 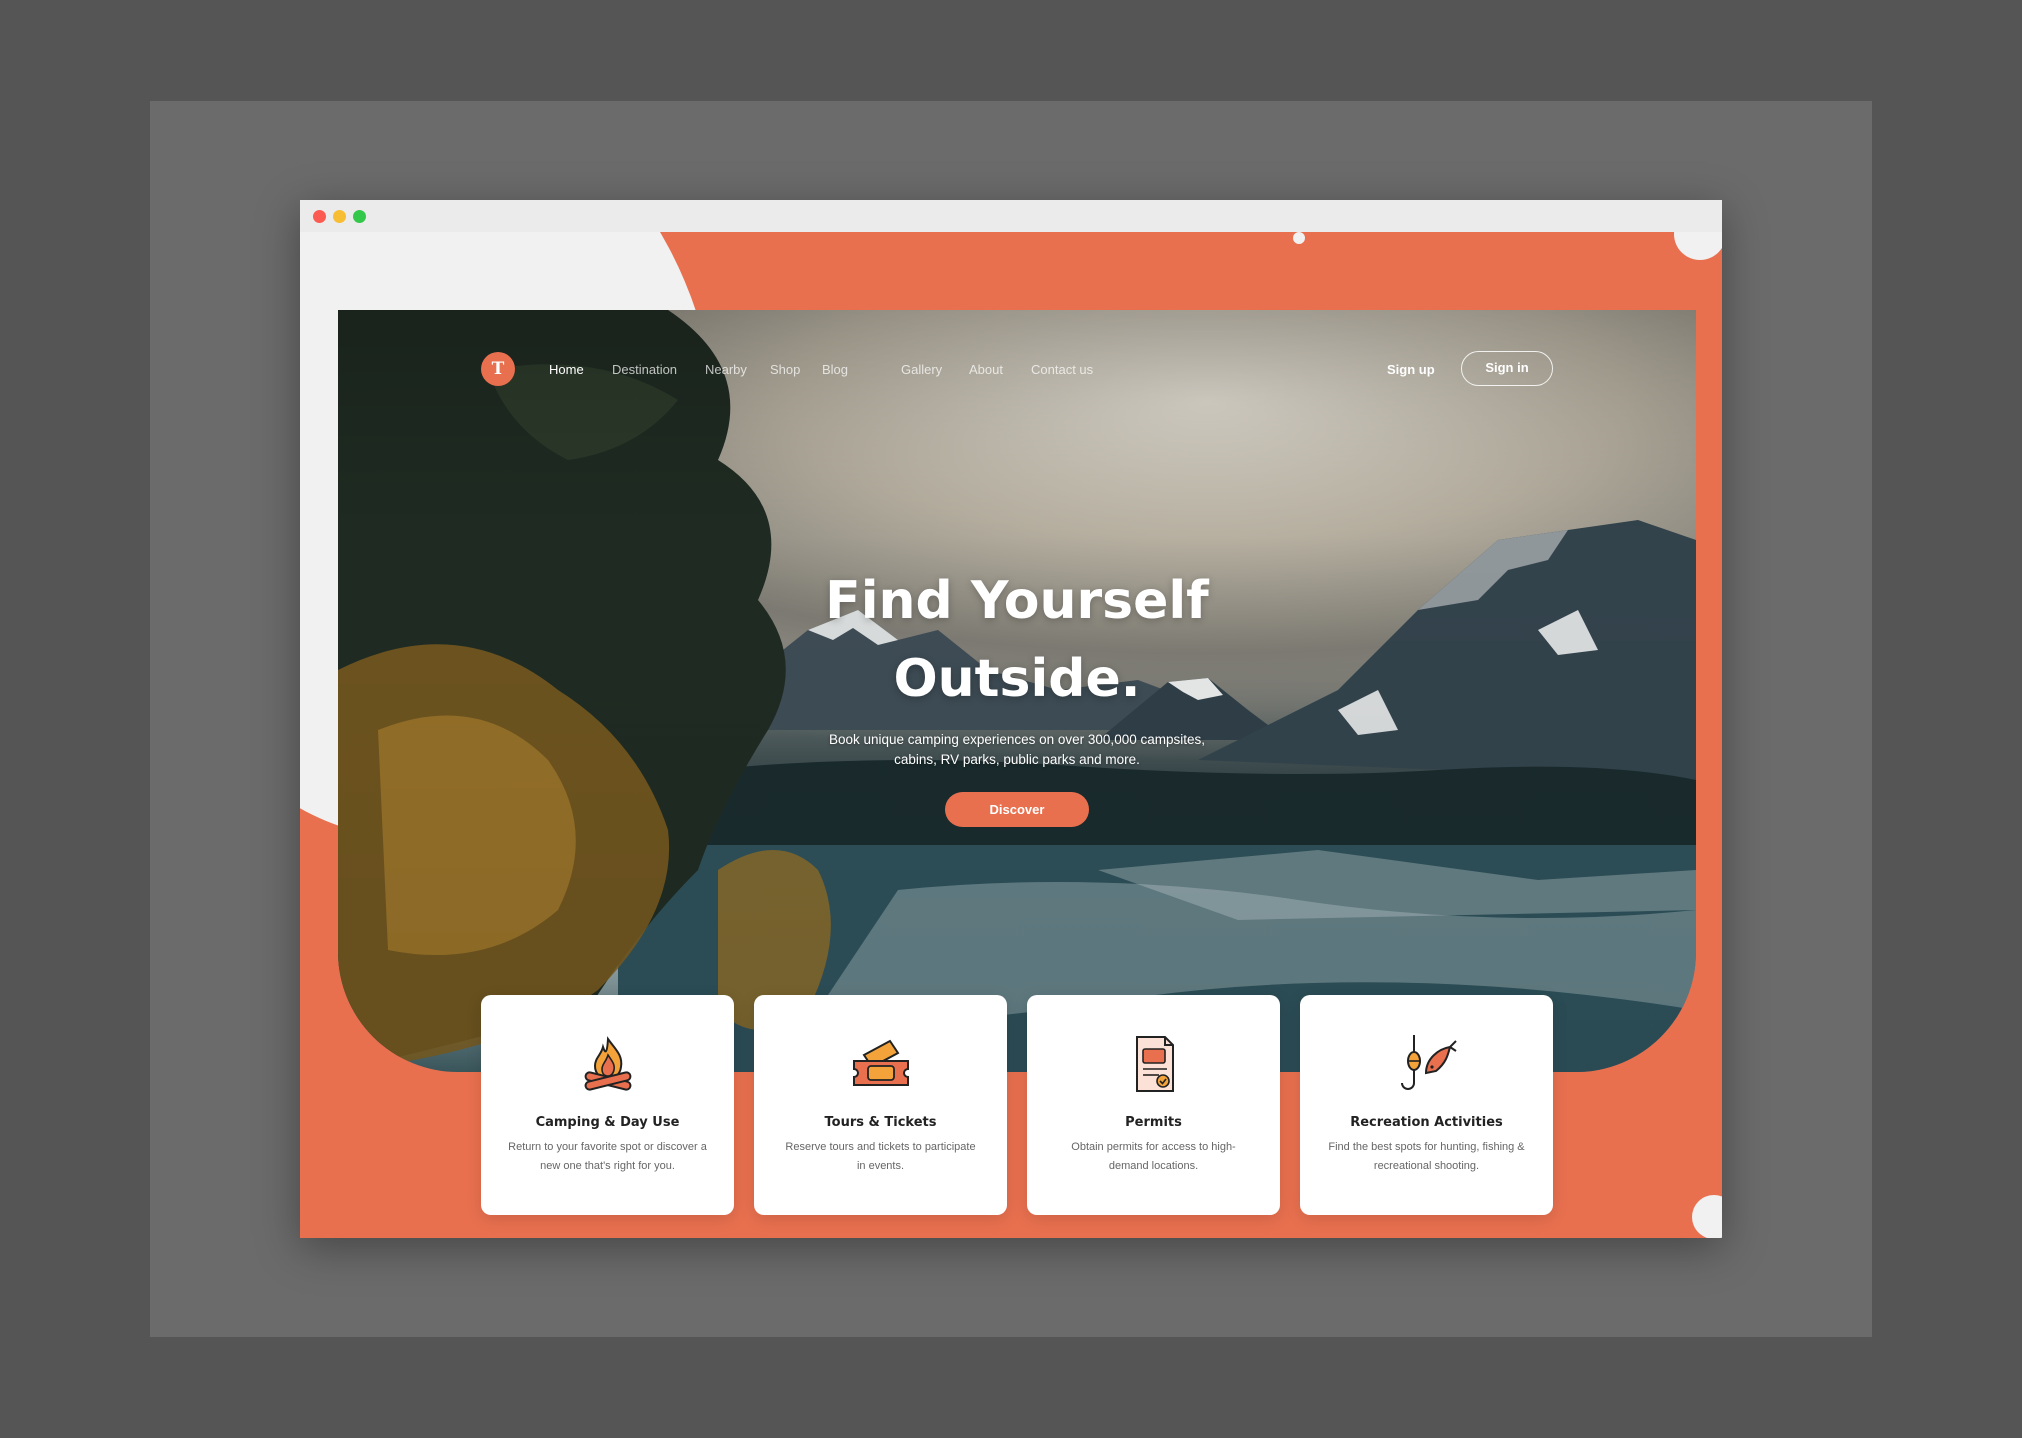 What do you see at coordinates (1155, 1064) in the screenshot?
I see `permit-document-icon` at bounding box center [1155, 1064].